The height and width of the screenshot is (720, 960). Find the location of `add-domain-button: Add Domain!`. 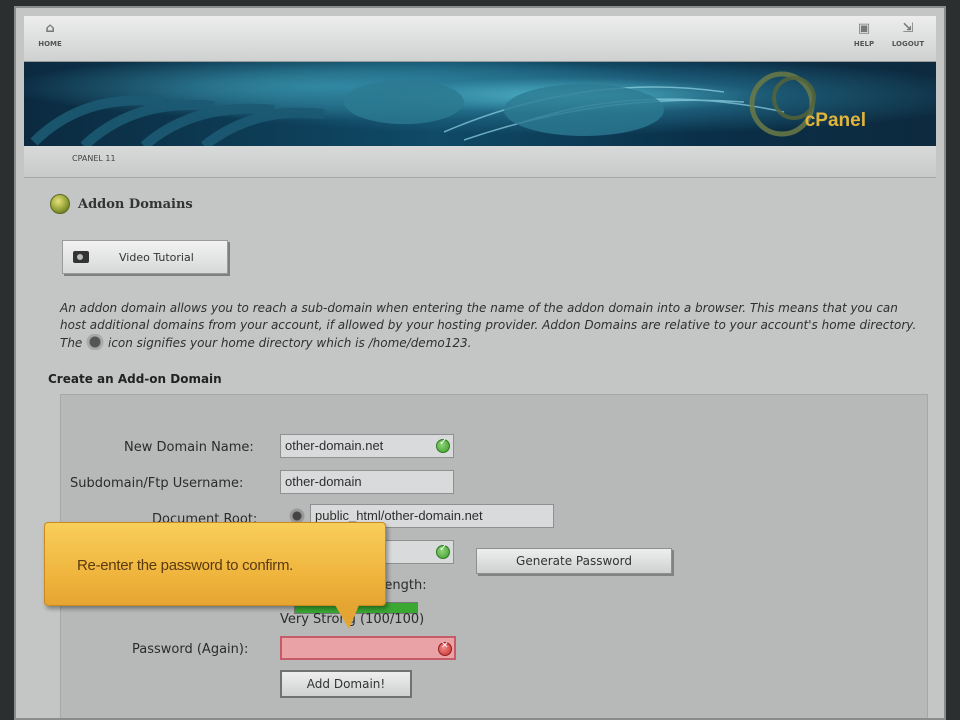

add-domain-button: Add Domain! is located at coordinates (346, 684).